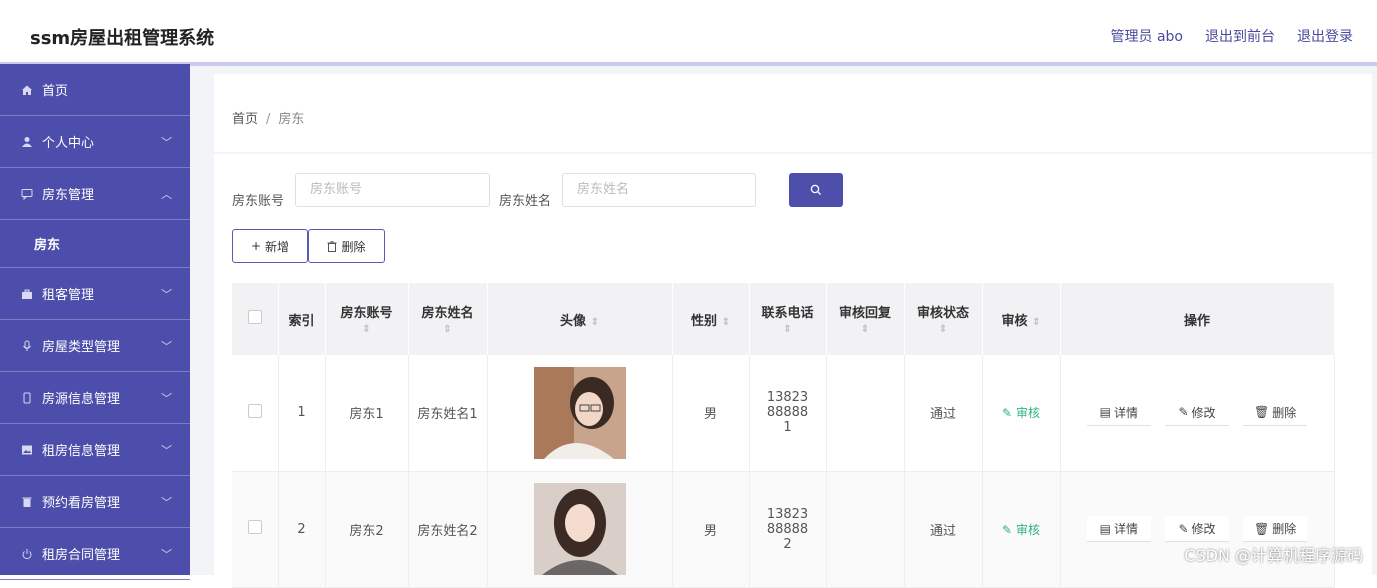  I want to click on header-avatar: 头像 ⇕, so click(580, 319).